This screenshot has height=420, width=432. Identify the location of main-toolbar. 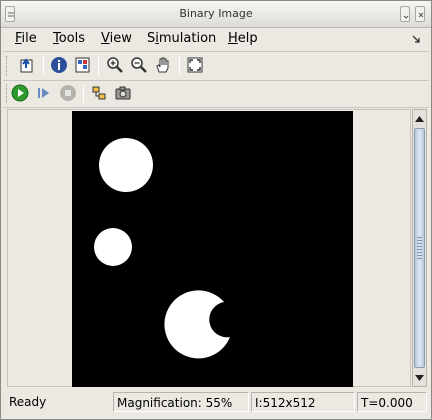
(216, 66).